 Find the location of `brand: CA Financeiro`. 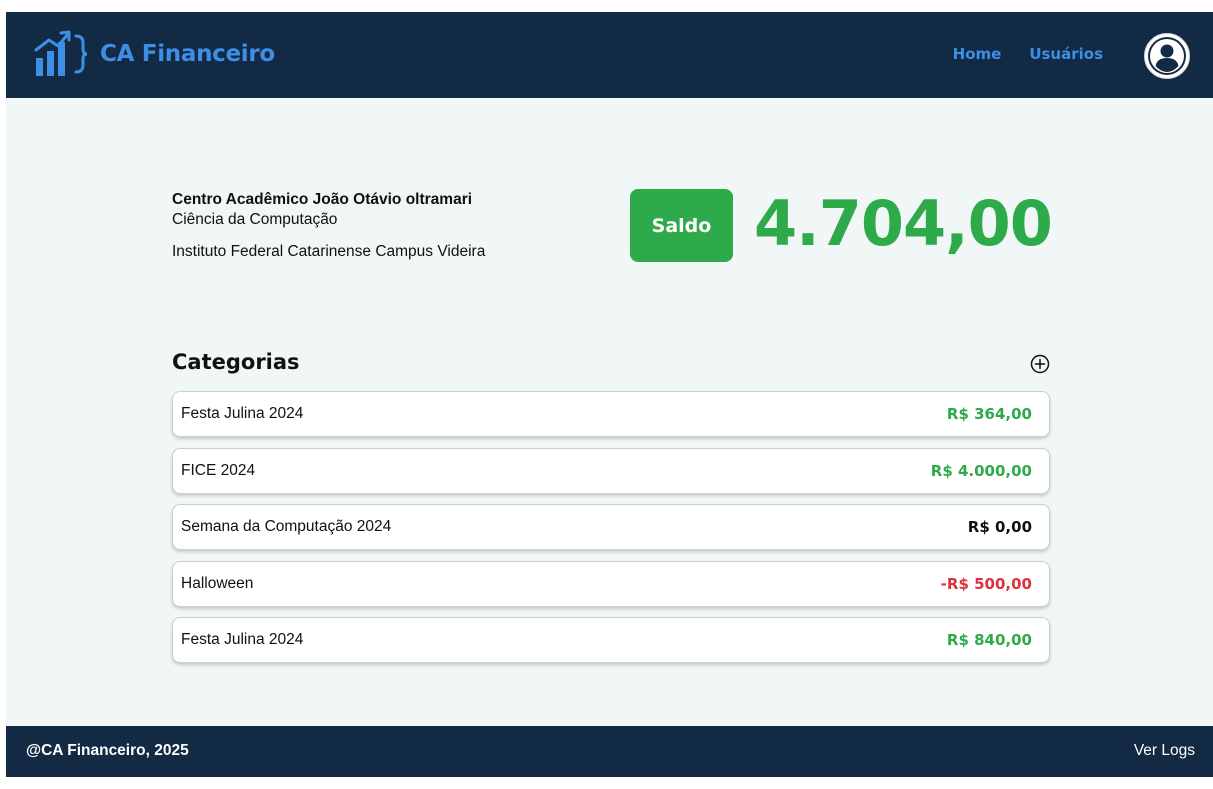

brand: CA Financeiro is located at coordinates (154, 54).